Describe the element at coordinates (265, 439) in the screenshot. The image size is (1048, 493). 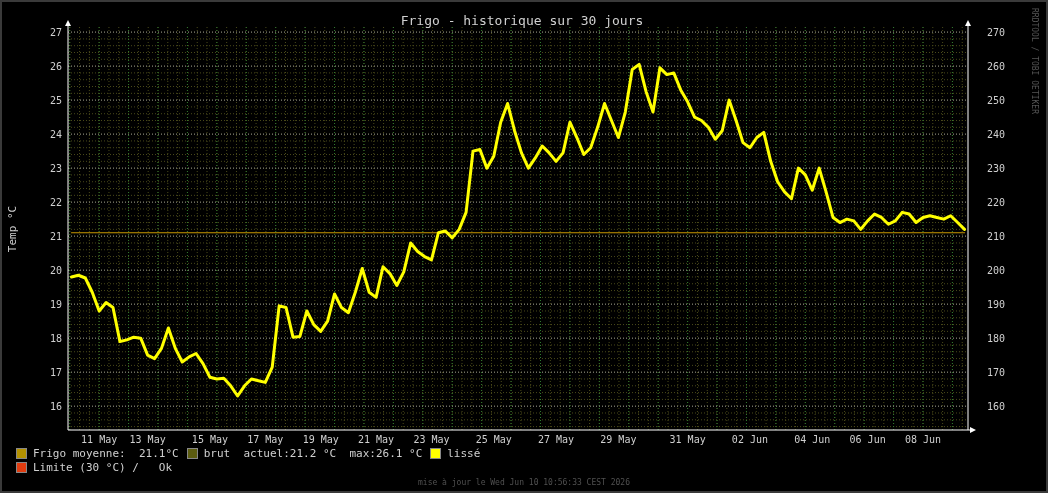
I see `x-tick-label: 17 May` at that location.